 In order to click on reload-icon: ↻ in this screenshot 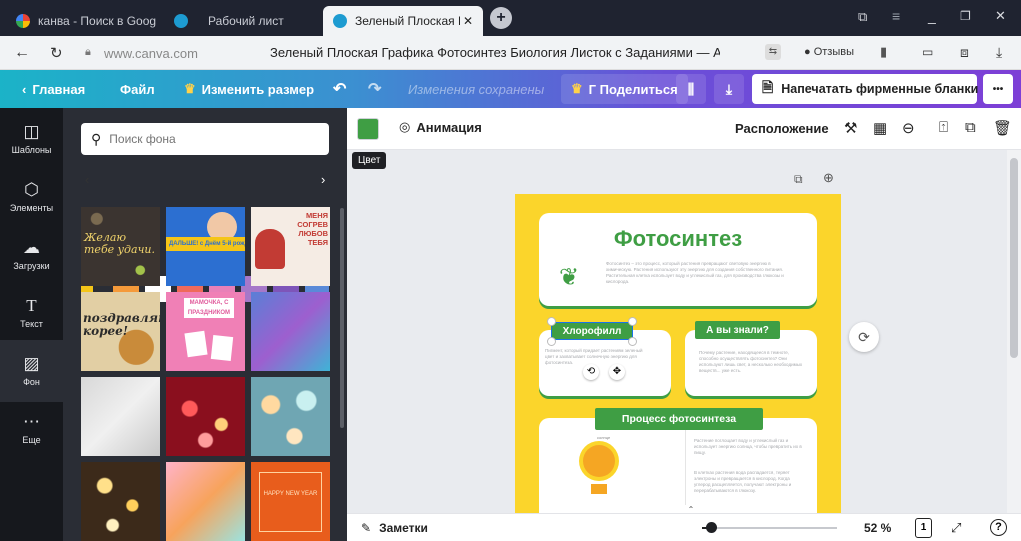, I will do `click(56, 53)`.